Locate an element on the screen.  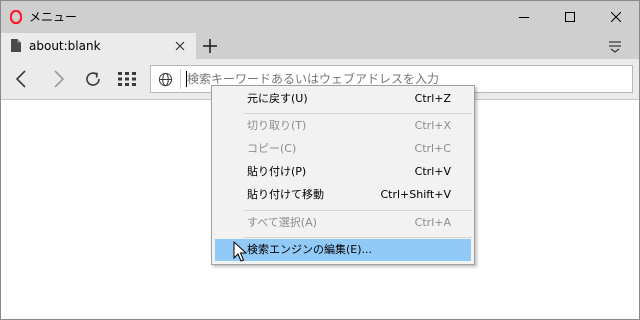
menu-item-label: 切り取り(T) is located at coordinates (277, 125).